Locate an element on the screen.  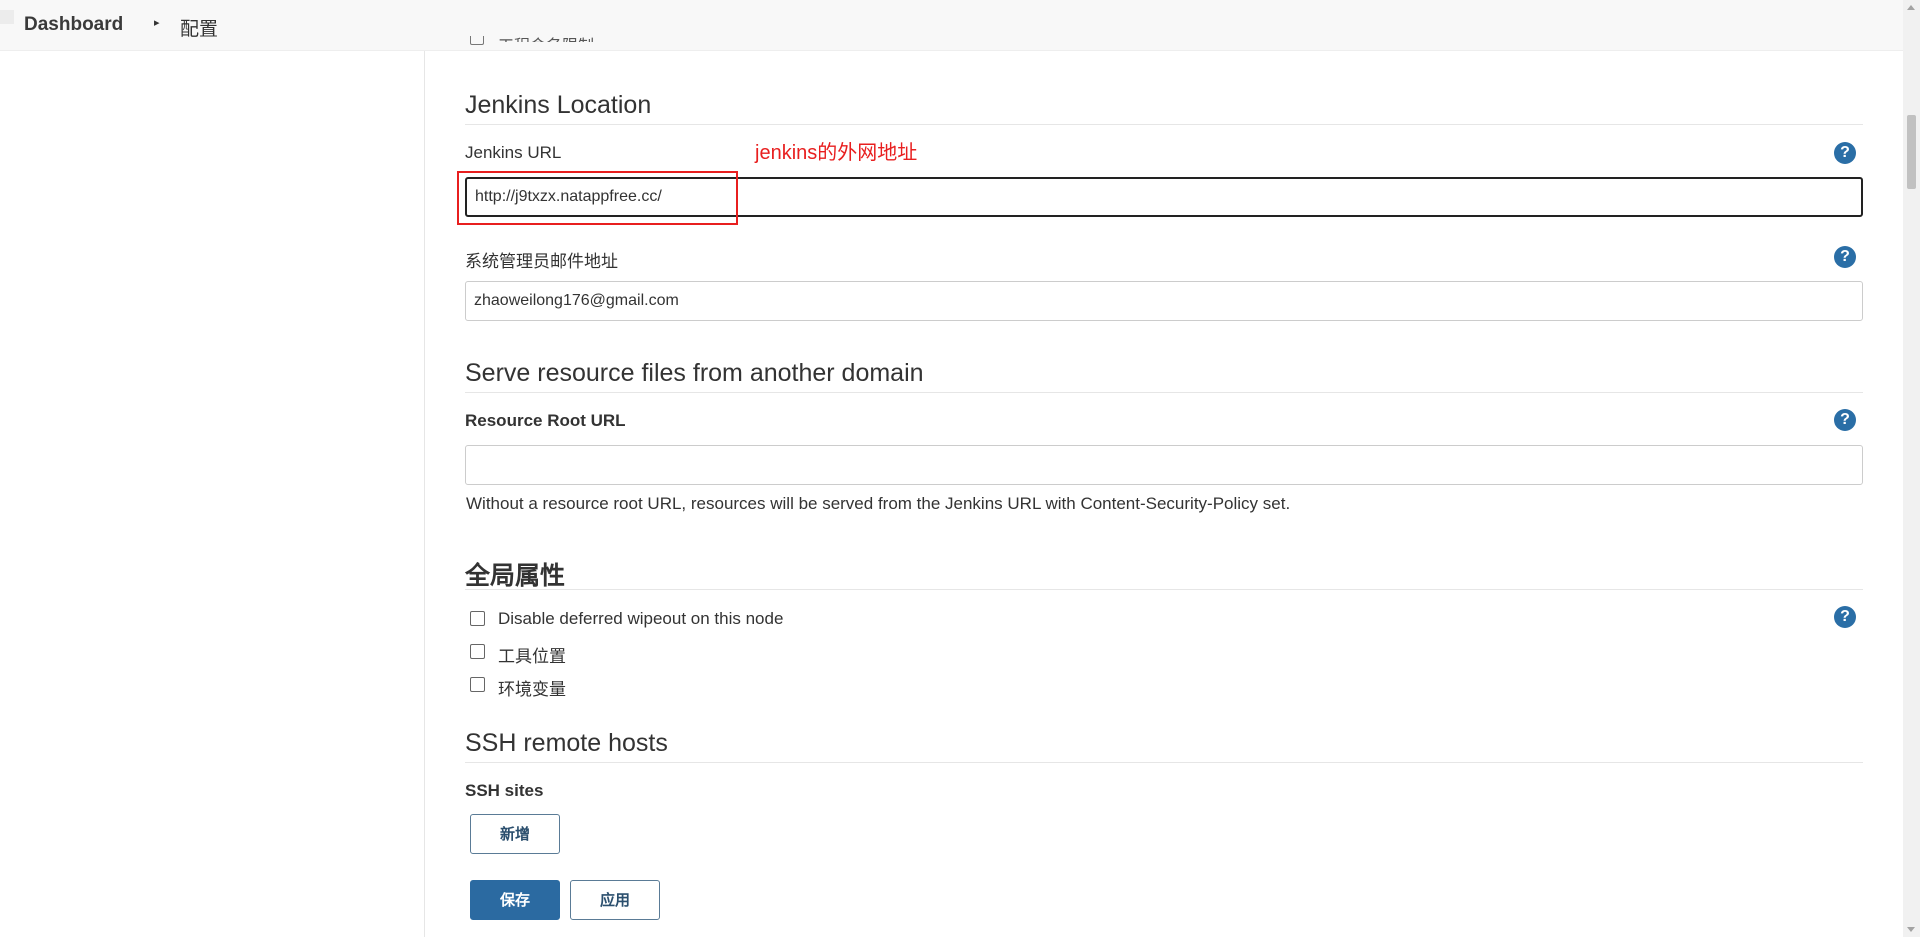
cut-off-checkbox is located at coordinates (477, 40).